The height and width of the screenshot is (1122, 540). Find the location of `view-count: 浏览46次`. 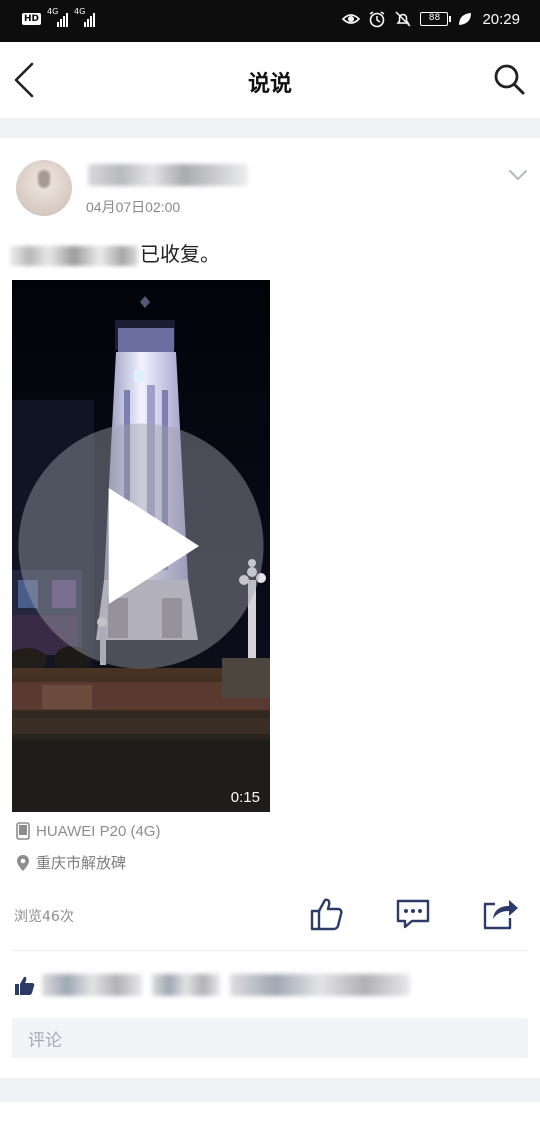

view-count: 浏览46次 is located at coordinates (44, 917).